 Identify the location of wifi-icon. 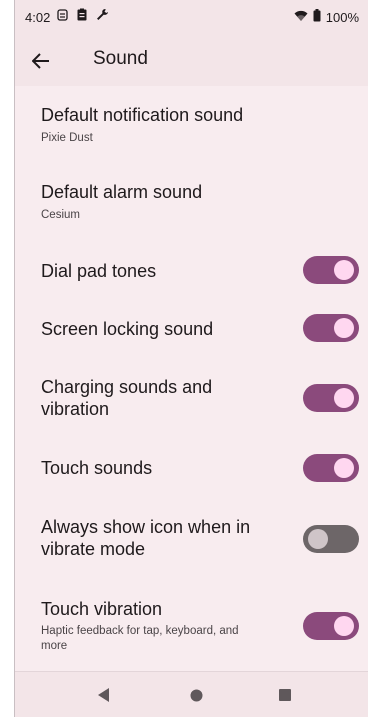
(301, 17).